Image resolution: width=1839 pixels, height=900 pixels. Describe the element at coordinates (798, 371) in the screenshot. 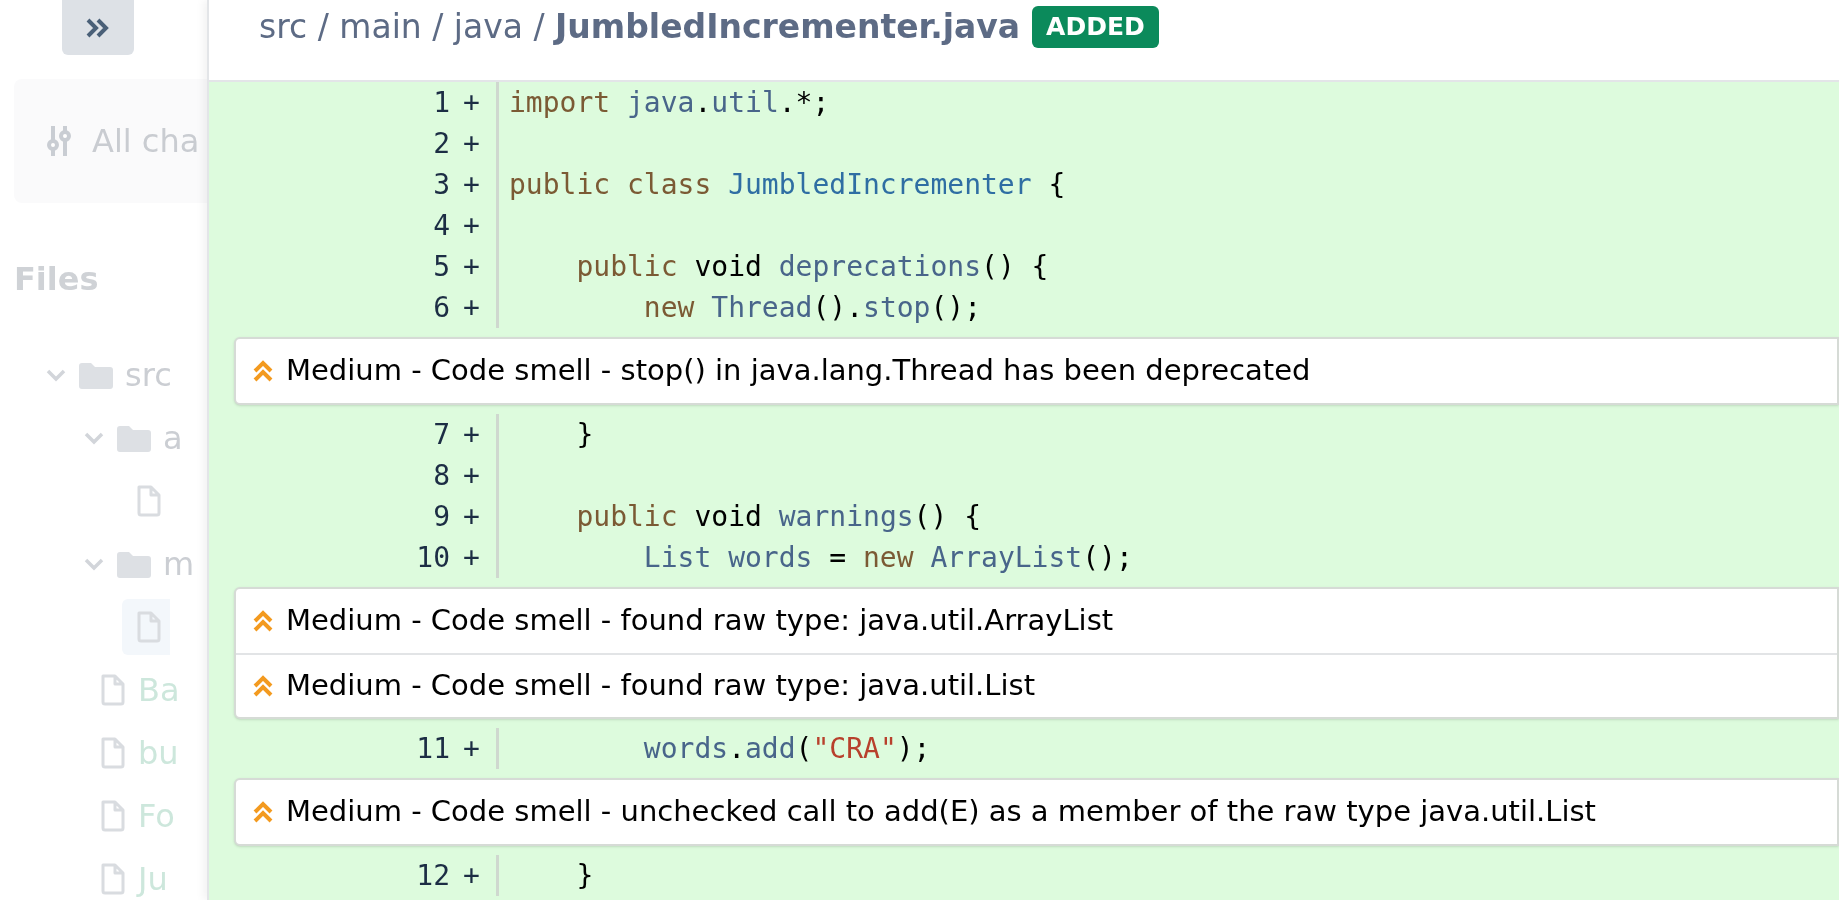

I see `issue-message: Medium - Code smell - stop() in java.lang.Thread has been deprecated` at that location.